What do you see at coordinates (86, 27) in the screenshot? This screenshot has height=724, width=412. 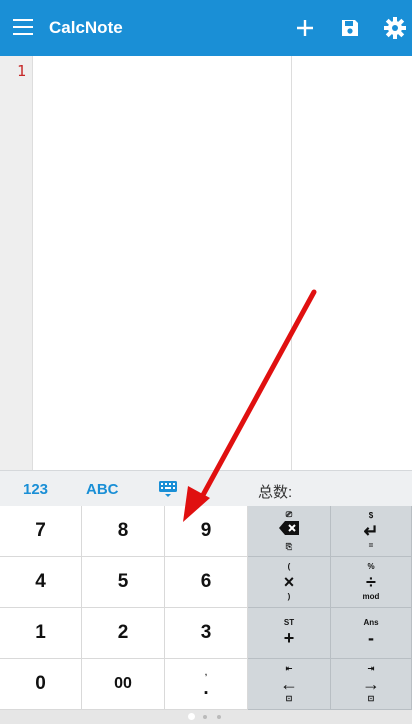 I see `app-title: CalcNote` at bounding box center [86, 27].